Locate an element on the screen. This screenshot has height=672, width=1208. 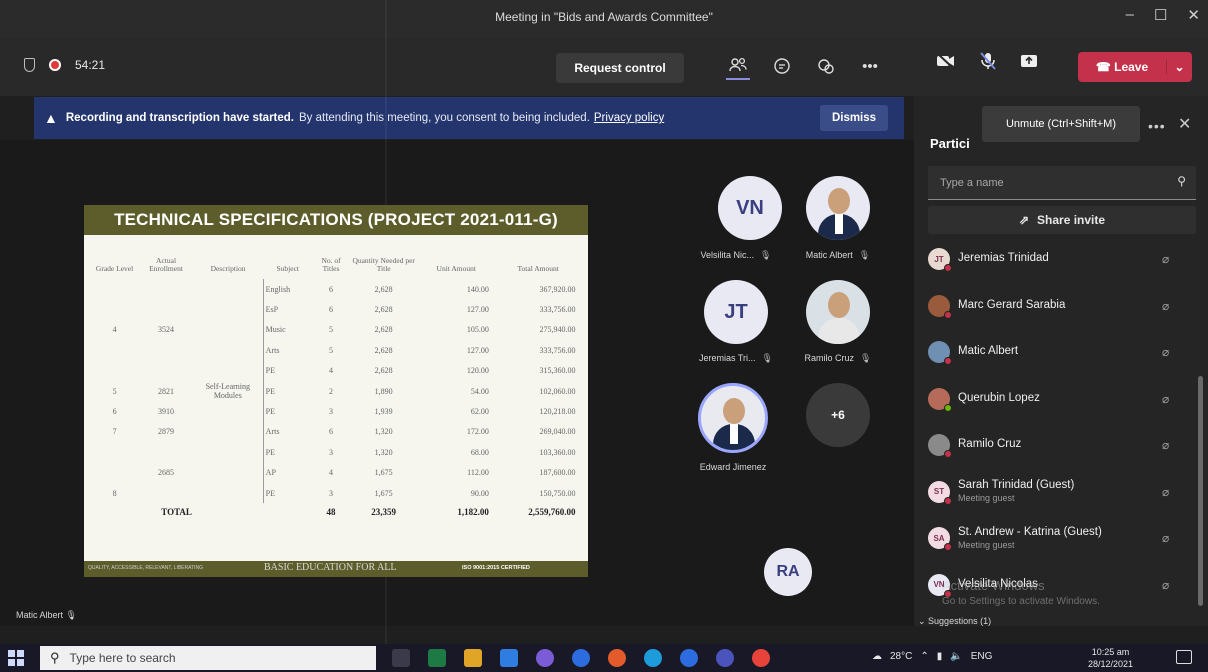
maximize-button: ☐ is located at coordinates (1160, 15).